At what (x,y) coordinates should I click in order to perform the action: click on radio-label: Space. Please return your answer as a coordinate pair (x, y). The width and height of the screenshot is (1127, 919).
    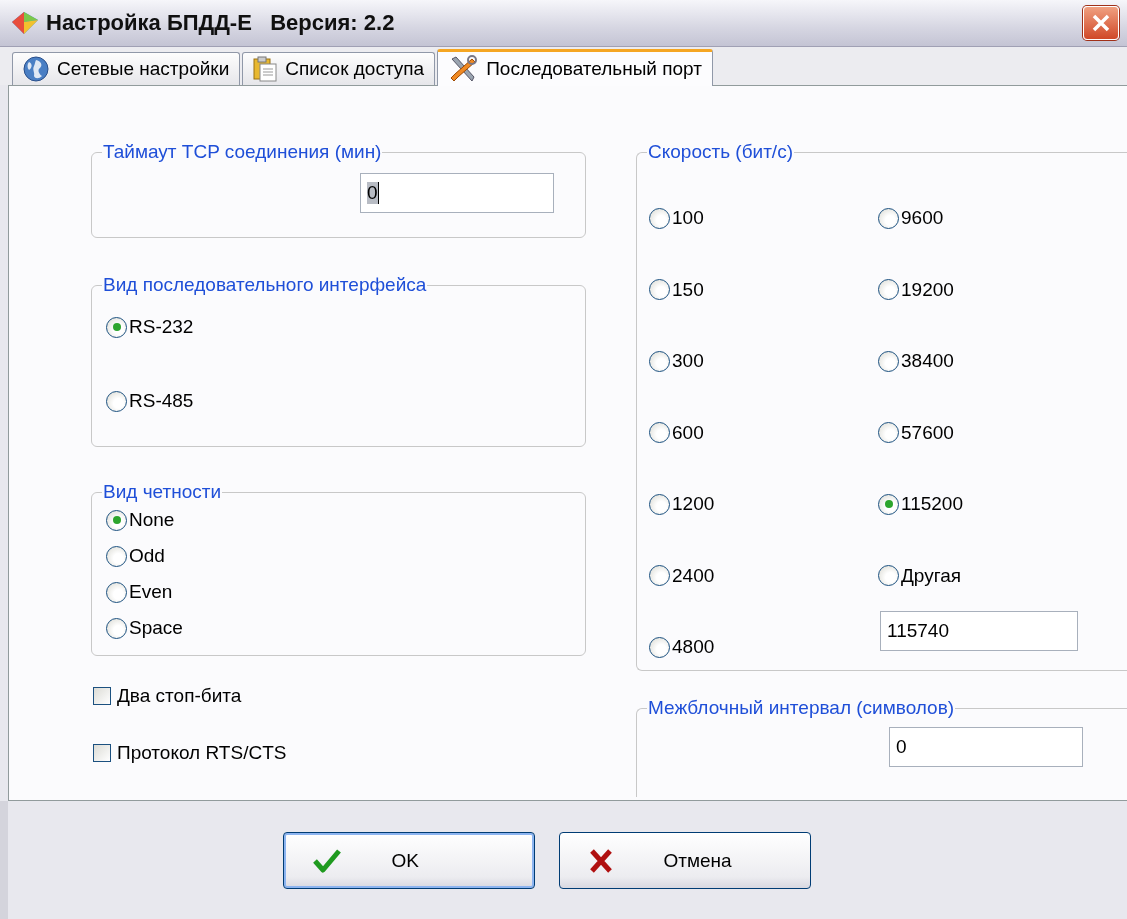
    Looking at the image, I should click on (156, 628).